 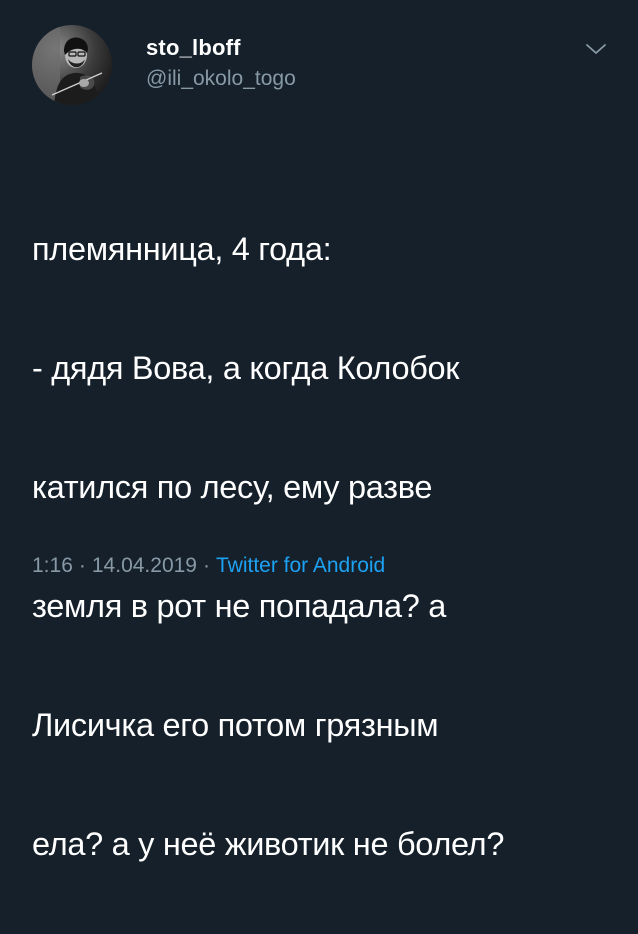 I want to click on avatar-photo-icon, so click(x=72, y=65).